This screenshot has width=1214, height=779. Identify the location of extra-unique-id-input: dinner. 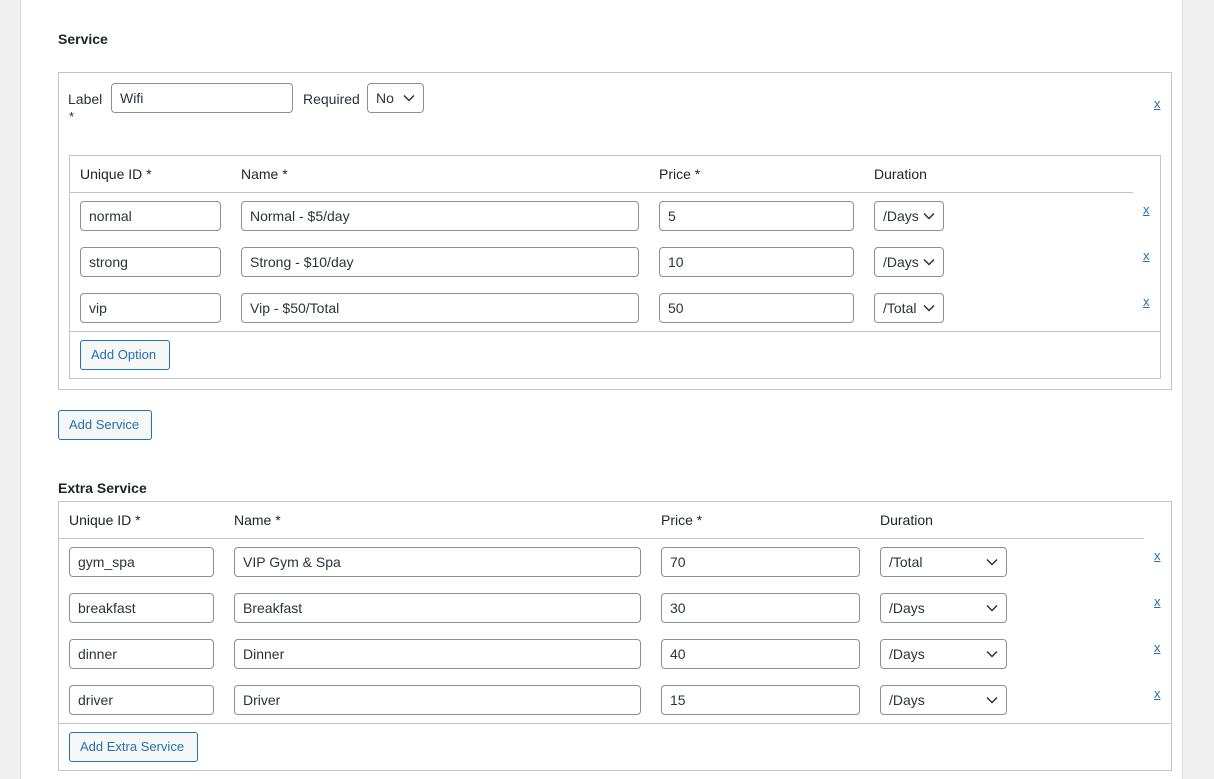
(141, 654).